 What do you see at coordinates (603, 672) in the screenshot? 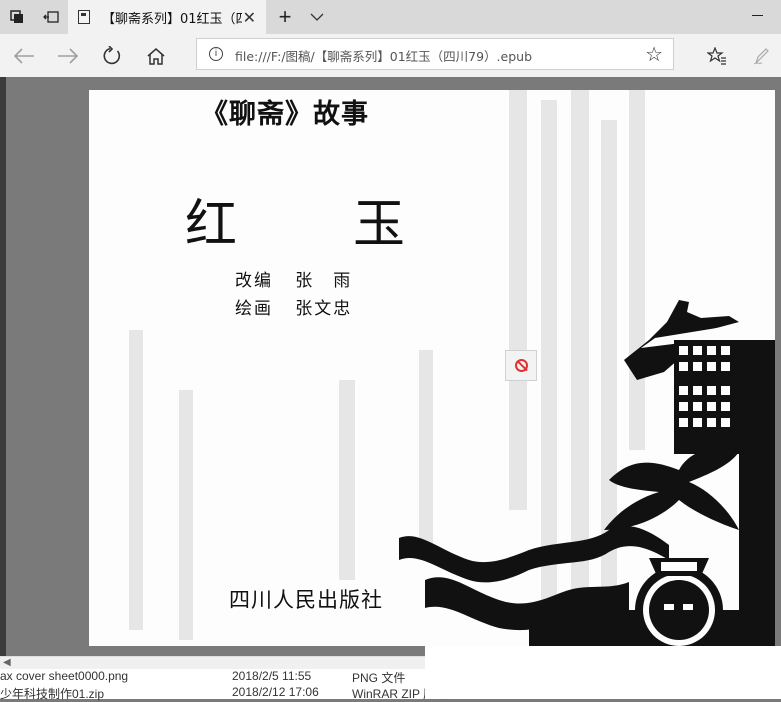
I see `overlay-panel` at bounding box center [603, 672].